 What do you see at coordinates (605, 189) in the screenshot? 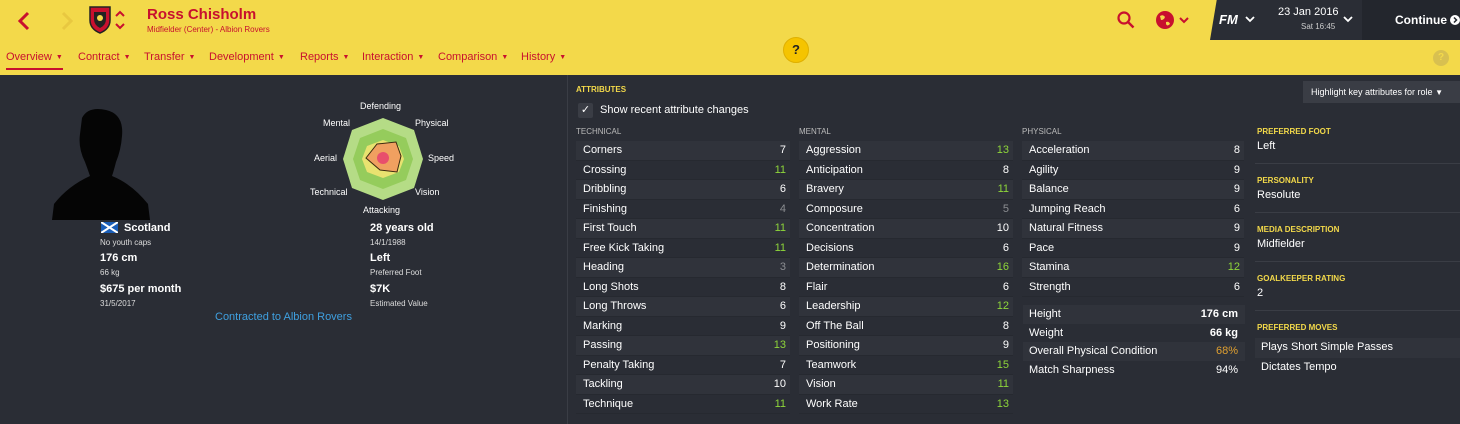
I see `attribute-name: Dribbling` at bounding box center [605, 189].